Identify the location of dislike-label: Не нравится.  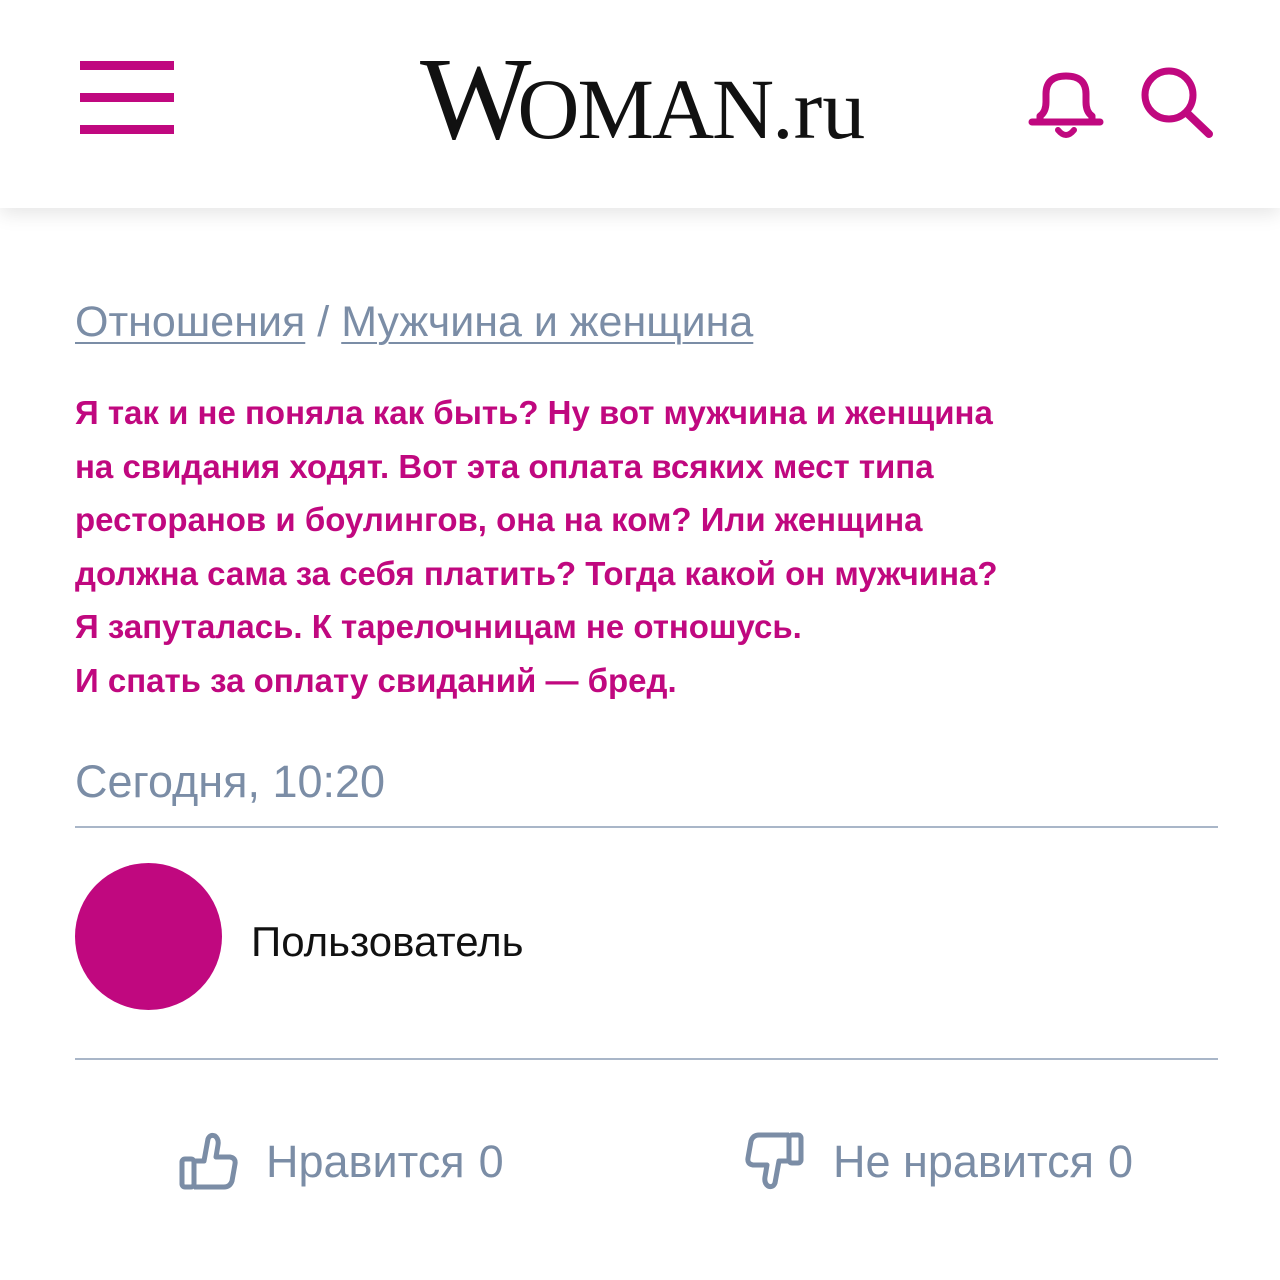
(963, 1161).